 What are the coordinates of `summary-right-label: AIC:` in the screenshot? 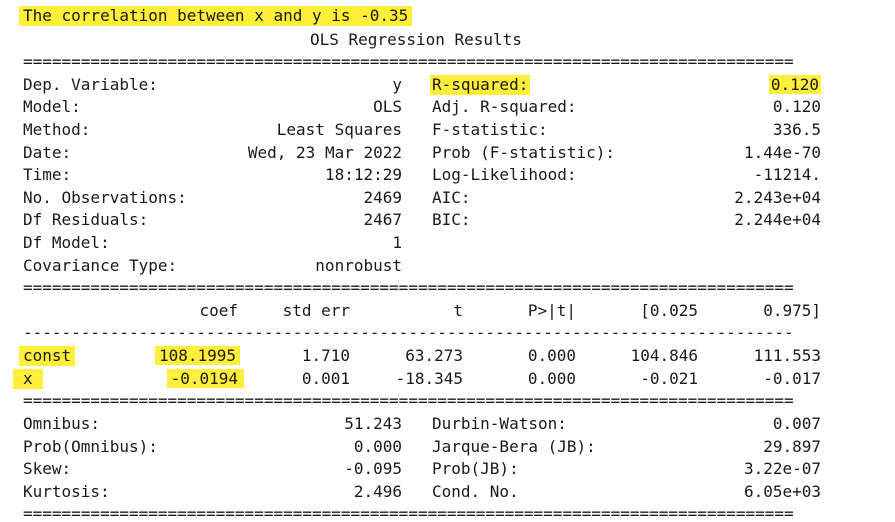 It's located at (451, 197).